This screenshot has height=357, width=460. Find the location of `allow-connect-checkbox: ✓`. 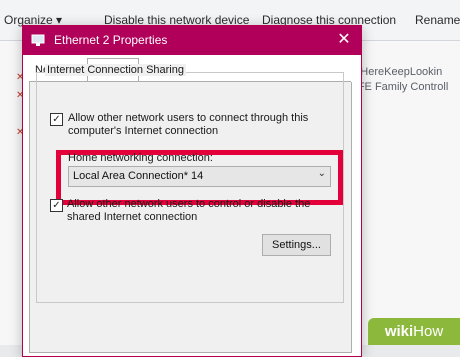

allow-connect-checkbox: ✓ is located at coordinates (56, 119).